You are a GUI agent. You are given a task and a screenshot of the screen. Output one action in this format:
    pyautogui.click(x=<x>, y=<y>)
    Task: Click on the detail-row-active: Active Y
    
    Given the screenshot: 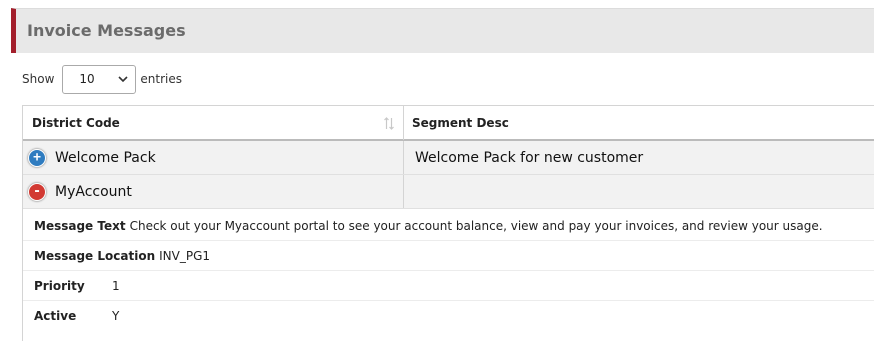 What is the action you would take?
    pyautogui.click(x=448, y=321)
    